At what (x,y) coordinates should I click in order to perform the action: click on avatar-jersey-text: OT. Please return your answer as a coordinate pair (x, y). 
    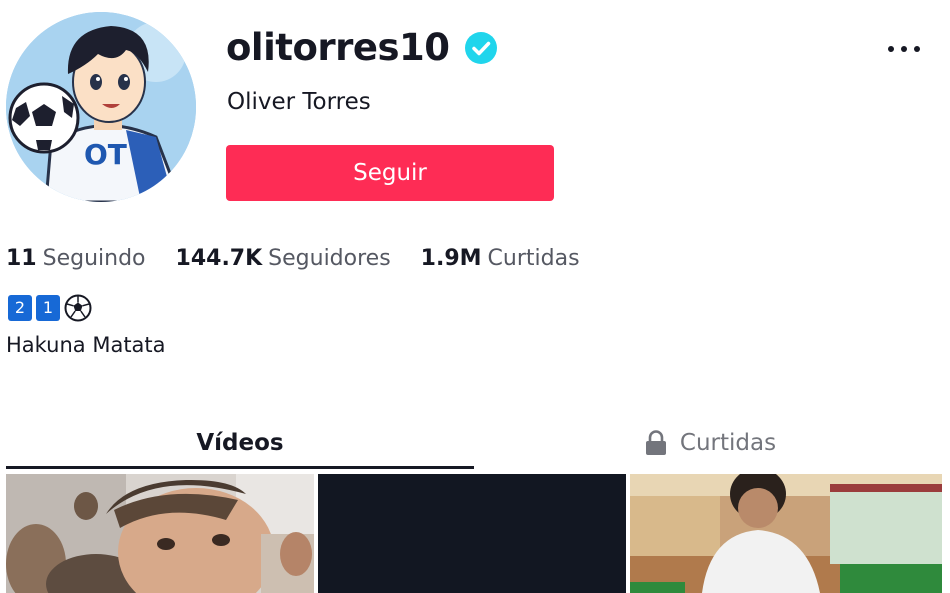
    Looking at the image, I should click on (105, 154).